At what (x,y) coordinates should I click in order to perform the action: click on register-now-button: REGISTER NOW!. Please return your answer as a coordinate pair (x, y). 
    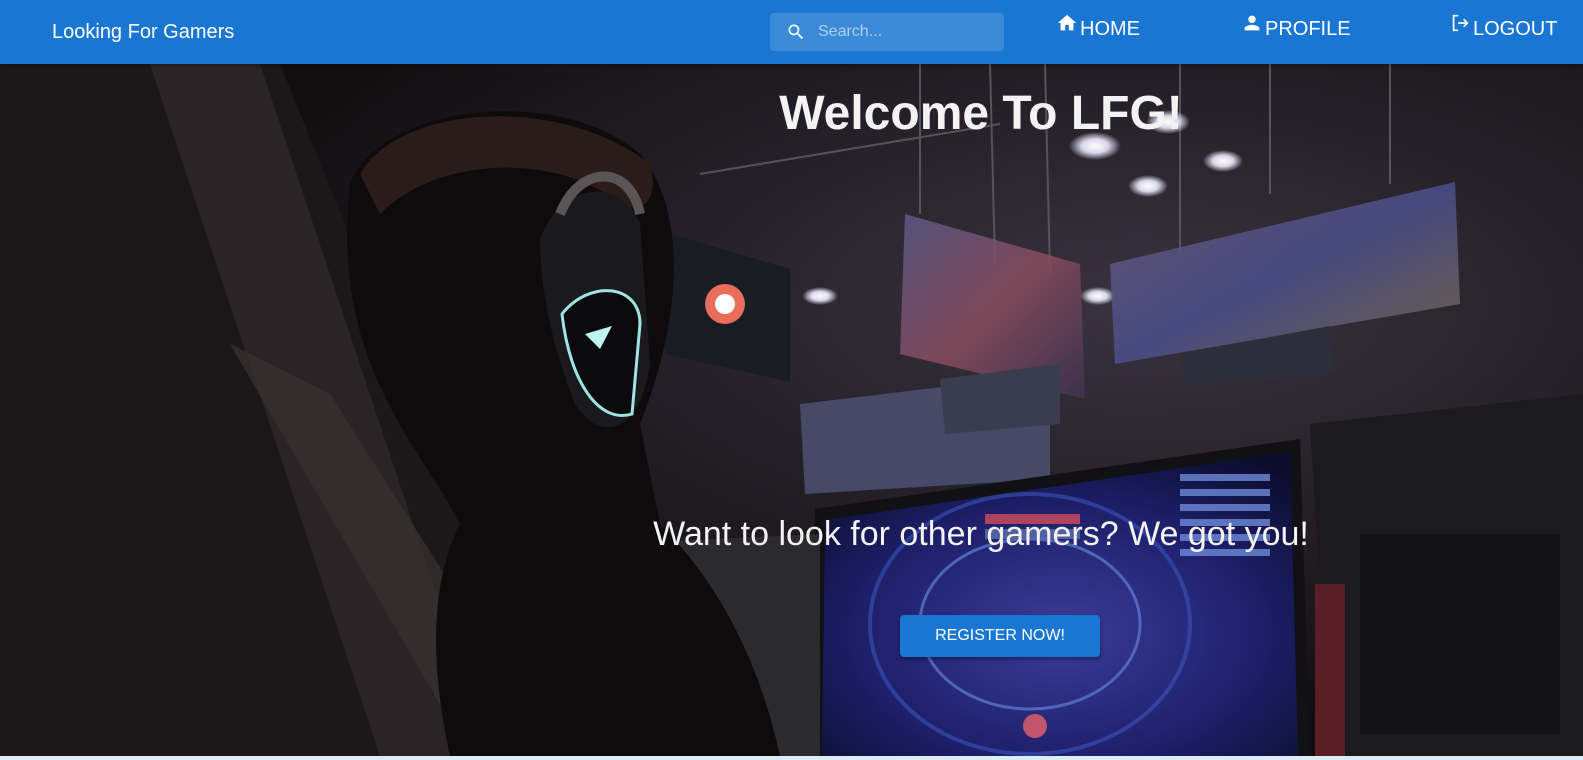
    Looking at the image, I should click on (1000, 636).